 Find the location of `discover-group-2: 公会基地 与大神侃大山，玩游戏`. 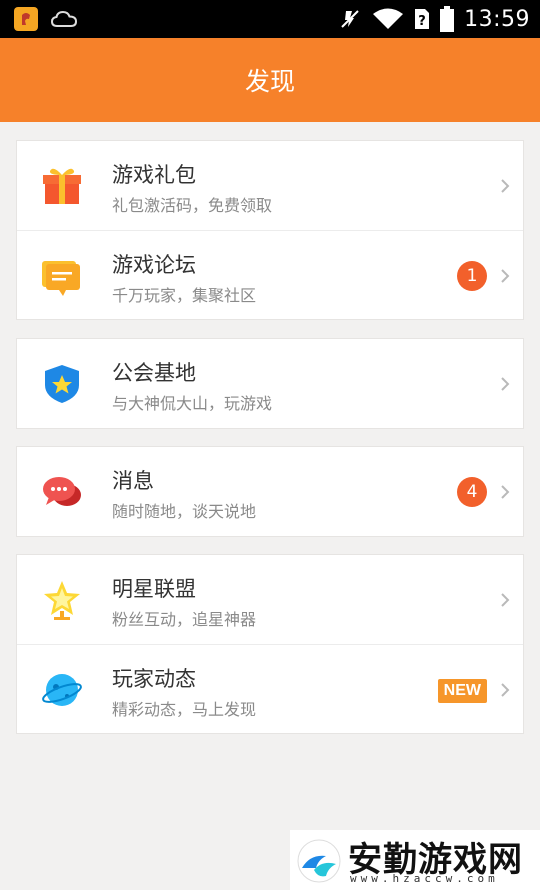

discover-group-2: 公会基地 与大神侃大山，玩游戏 is located at coordinates (270, 383).